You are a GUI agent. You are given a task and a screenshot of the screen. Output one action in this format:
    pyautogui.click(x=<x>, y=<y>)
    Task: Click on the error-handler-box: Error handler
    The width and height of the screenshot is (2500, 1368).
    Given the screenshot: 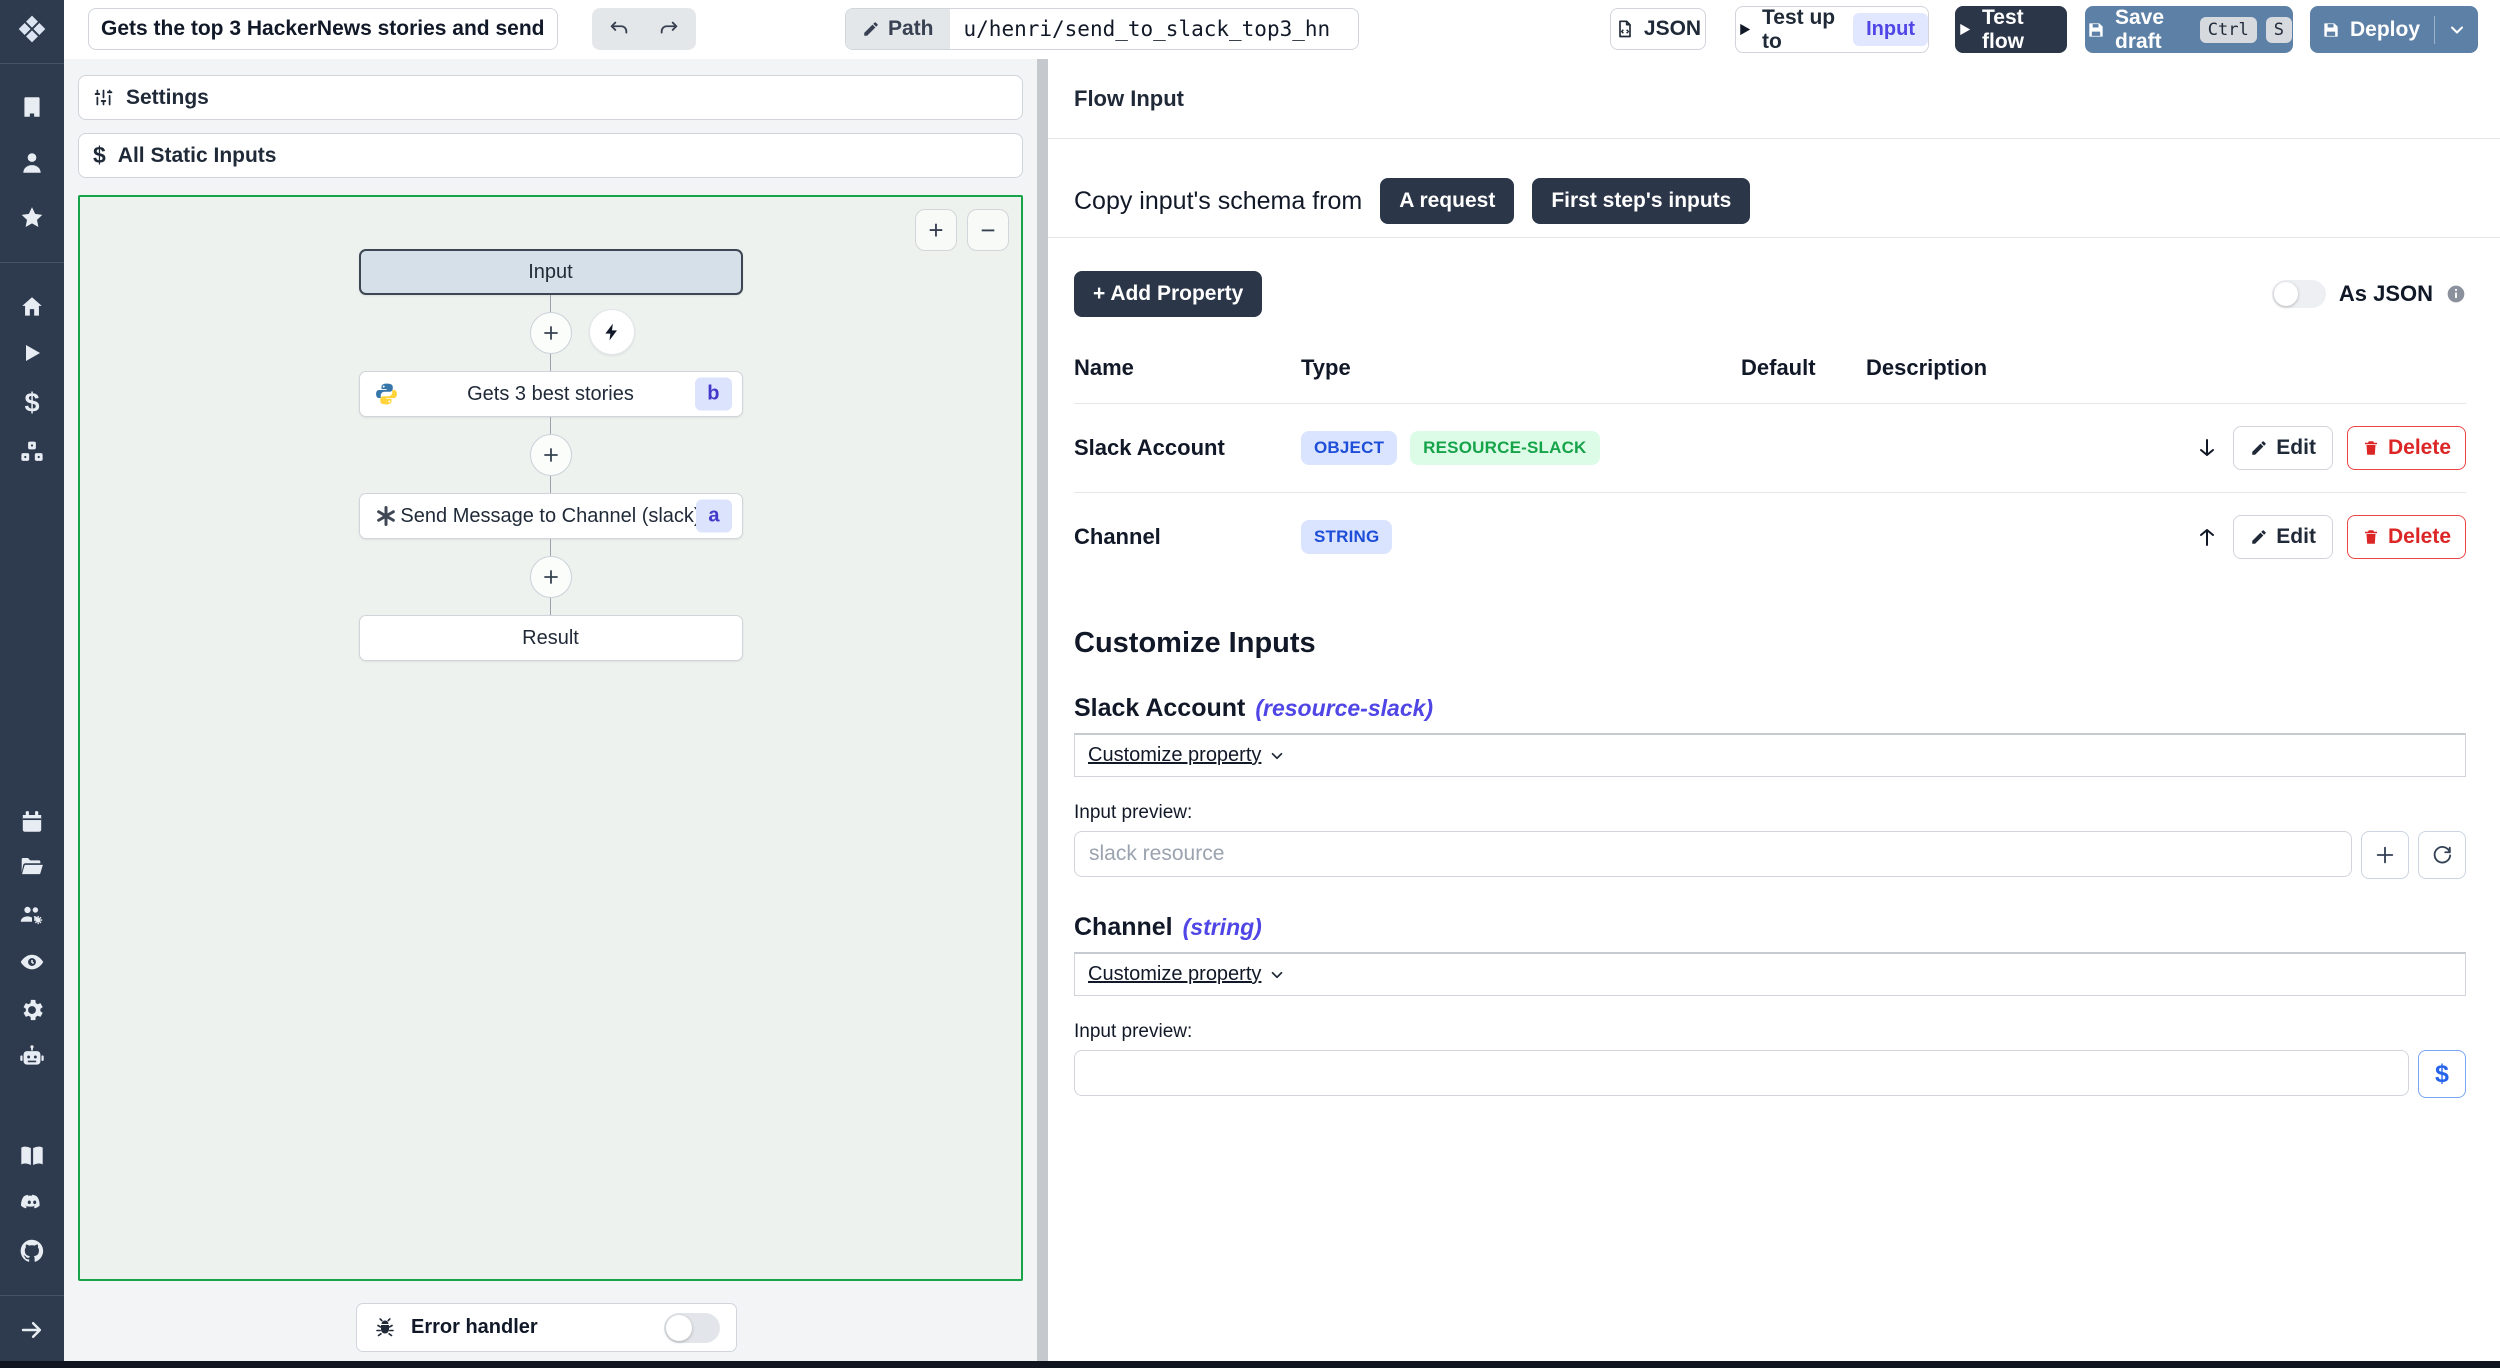 What is the action you would take?
    pyautogui.click(x=546, y=1327)
    